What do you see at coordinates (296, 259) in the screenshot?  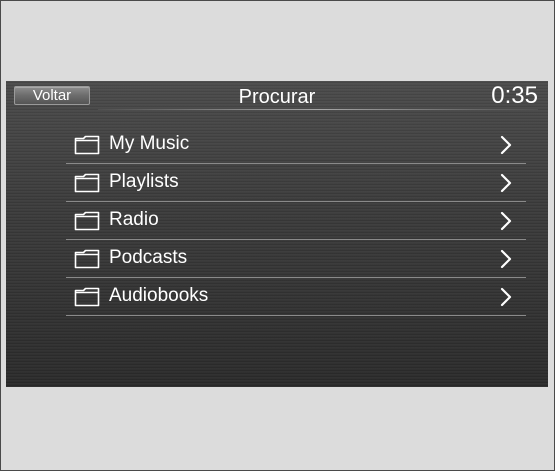 I see `menu-item-podcasts: Podcasts` at bounding box center [296, 259].